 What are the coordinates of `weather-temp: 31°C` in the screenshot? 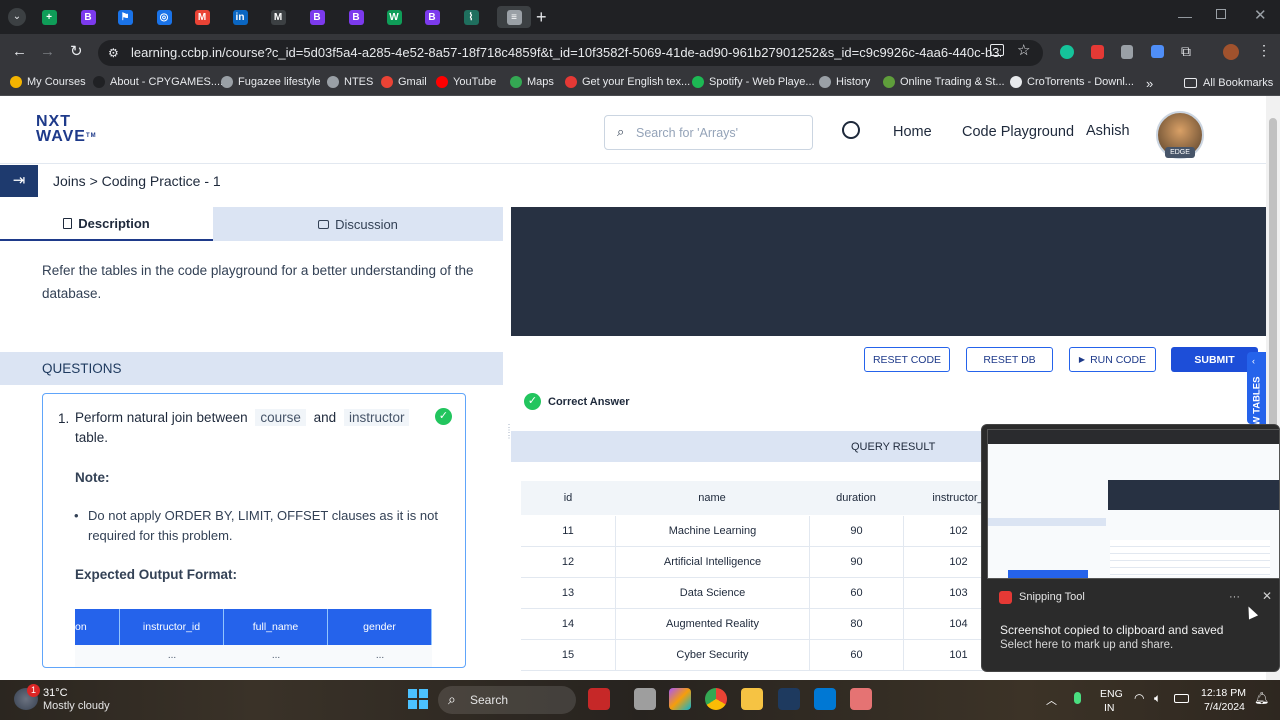 It's located at (55, 693).